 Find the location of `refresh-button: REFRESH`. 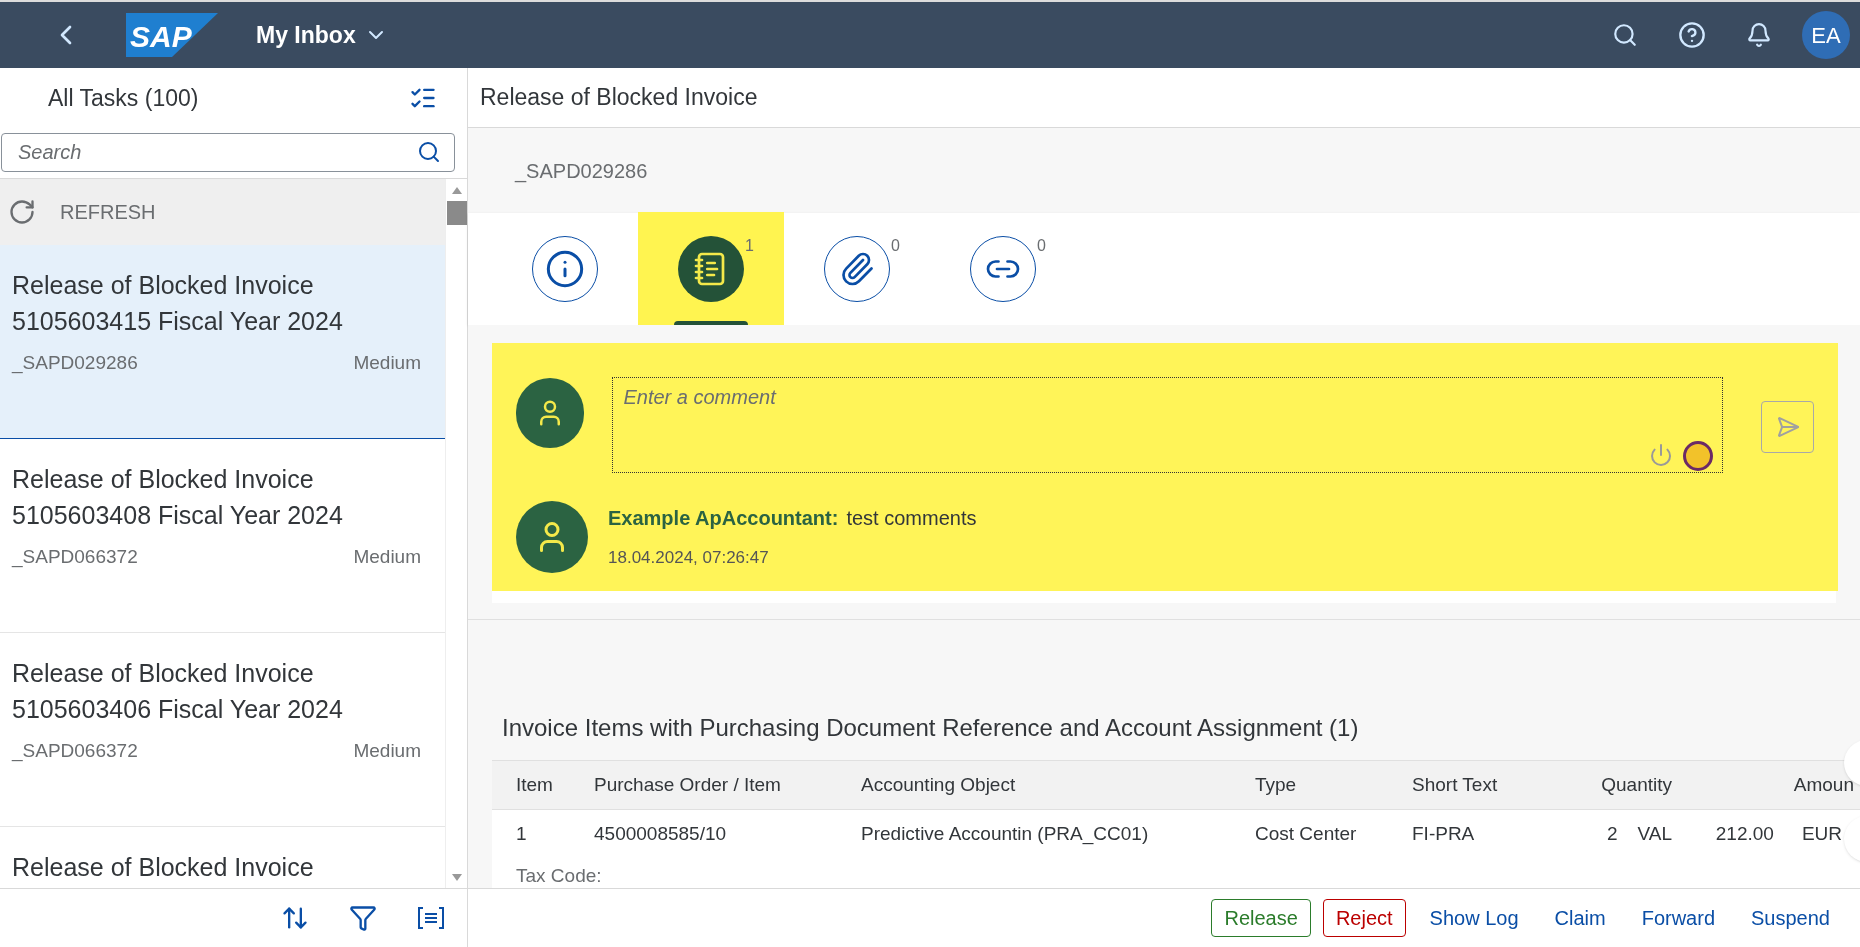

refresh-button: REFRESH is located at coordinates (222, 212).